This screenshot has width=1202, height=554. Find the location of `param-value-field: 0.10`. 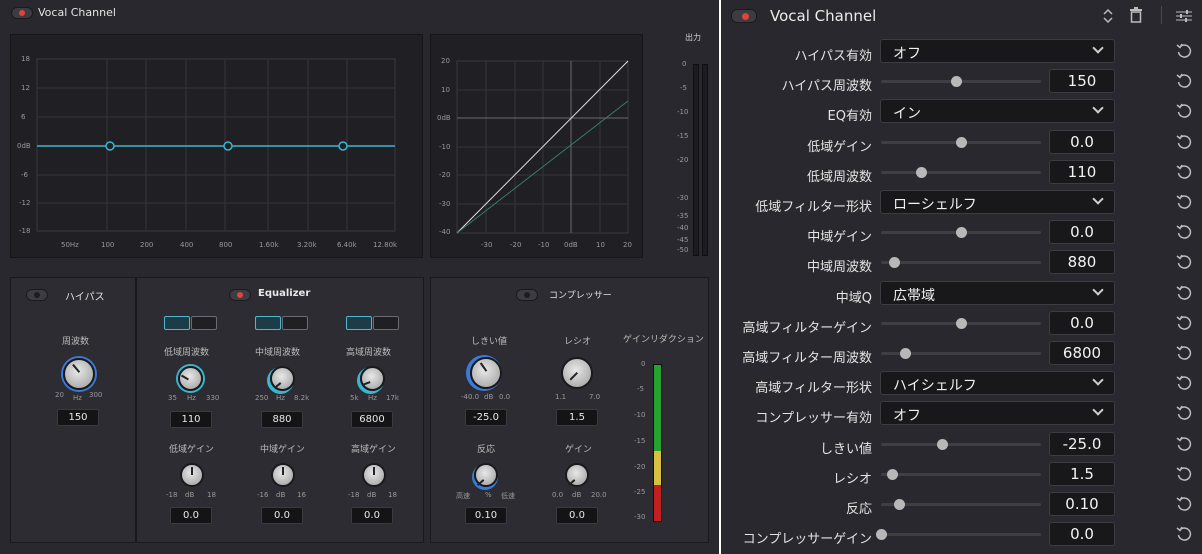

param-value-field: 0.10 is located at coordinates (1082, 504).